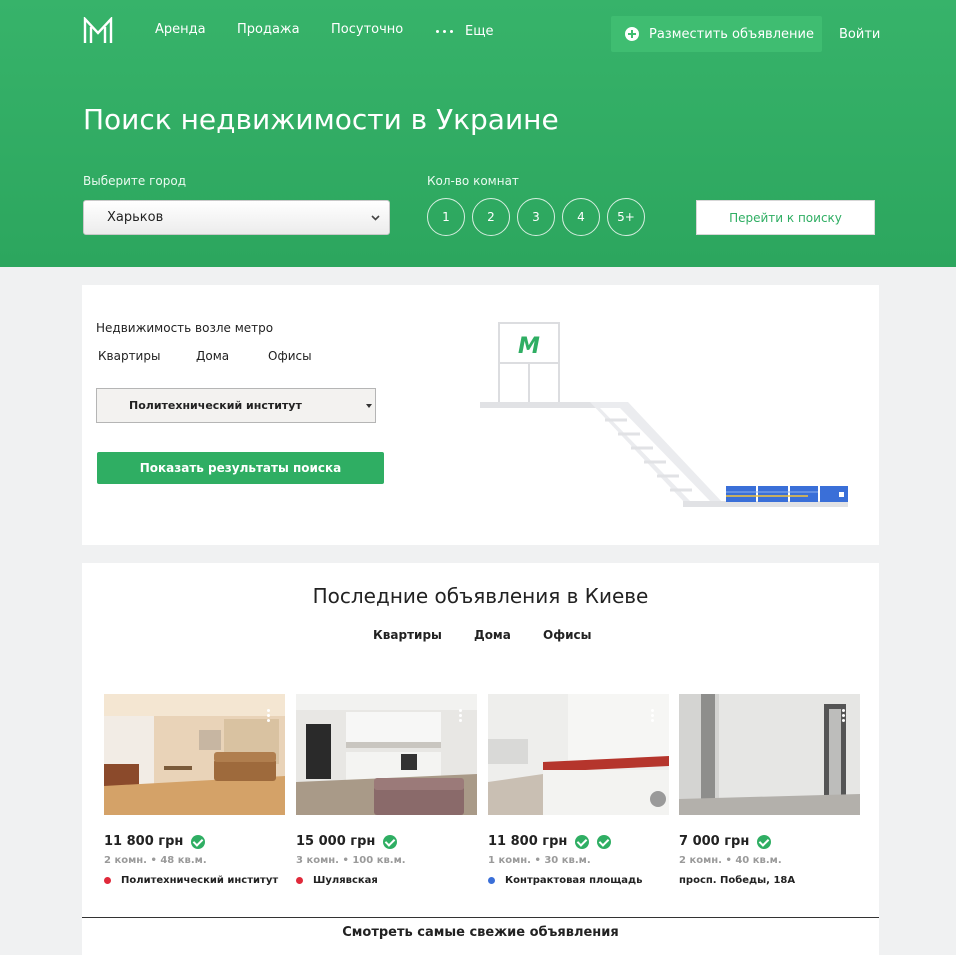 This screenshot has width=956, height=955. What do you see at coordinates (446, 217) in the screenshot?
I see `room-option-1: 1` at bounding box center [446, 217].